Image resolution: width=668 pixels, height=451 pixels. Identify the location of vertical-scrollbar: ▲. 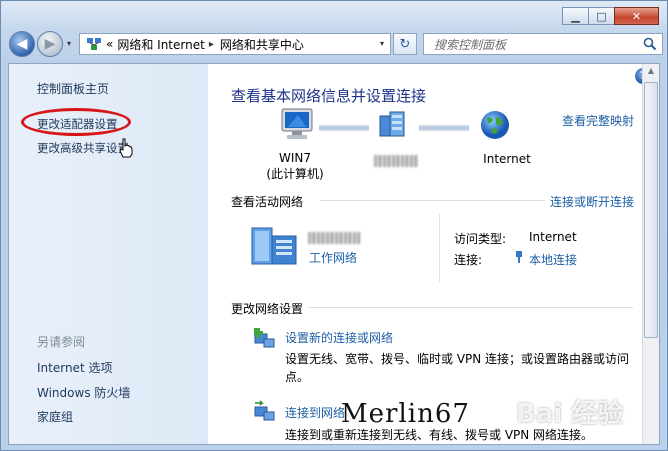
(650, 254).